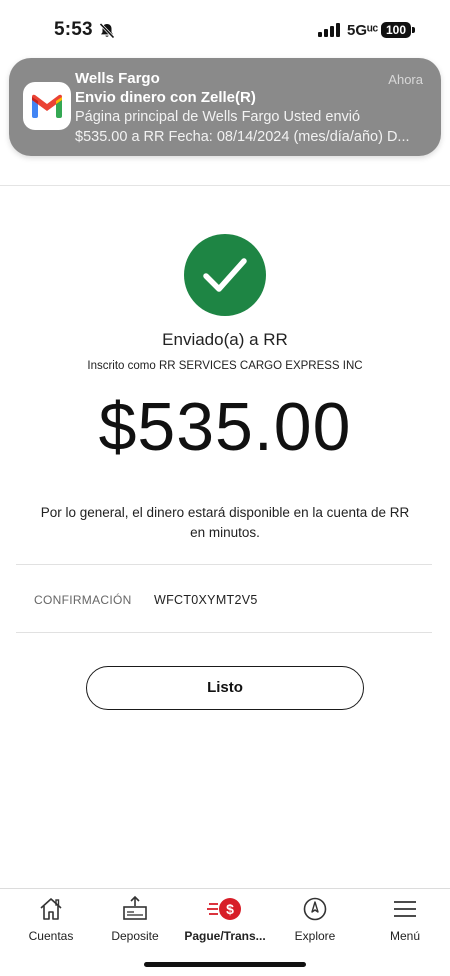 This screenshot has width=450, height=976. What do you see at coordinates (396, 30) in the screenshot?
I see `battery-icon: 100` at bounding box center [396, 30].